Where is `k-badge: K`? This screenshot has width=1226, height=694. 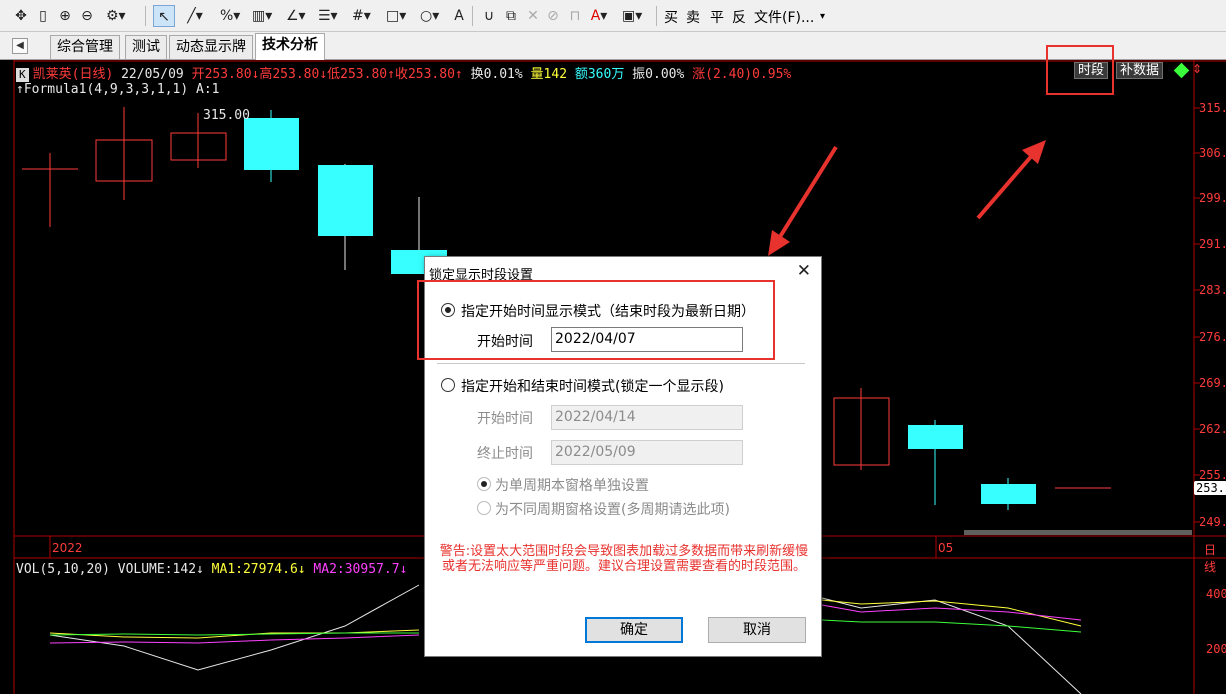 k-badge: K is located at coordinates (22, 75).